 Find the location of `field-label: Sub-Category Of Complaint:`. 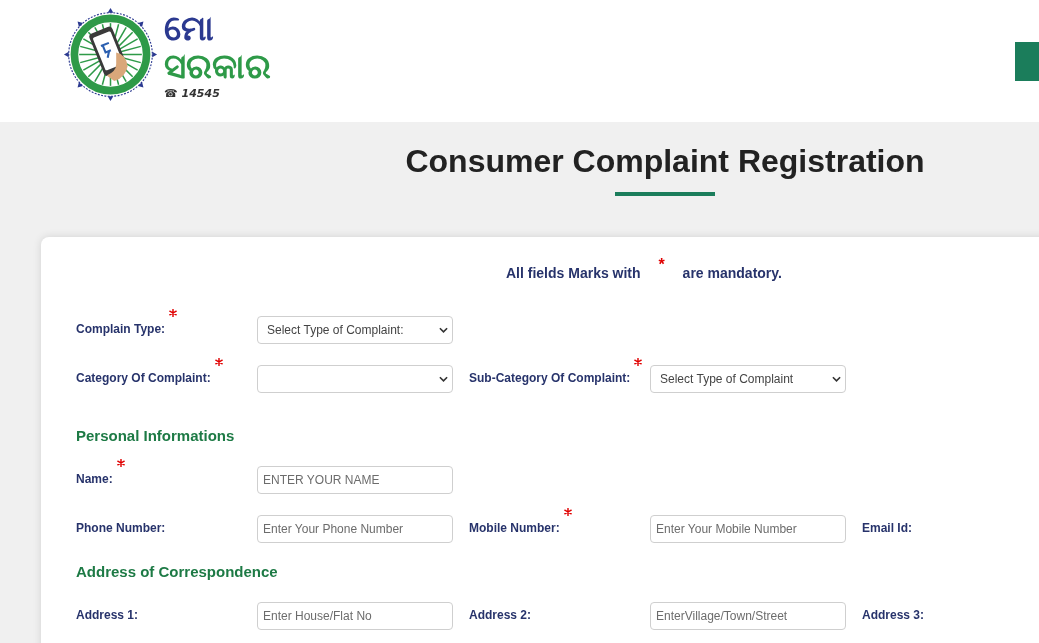

field-label: Sub-Category Of Complaint: is located at coordinates (550, 378).